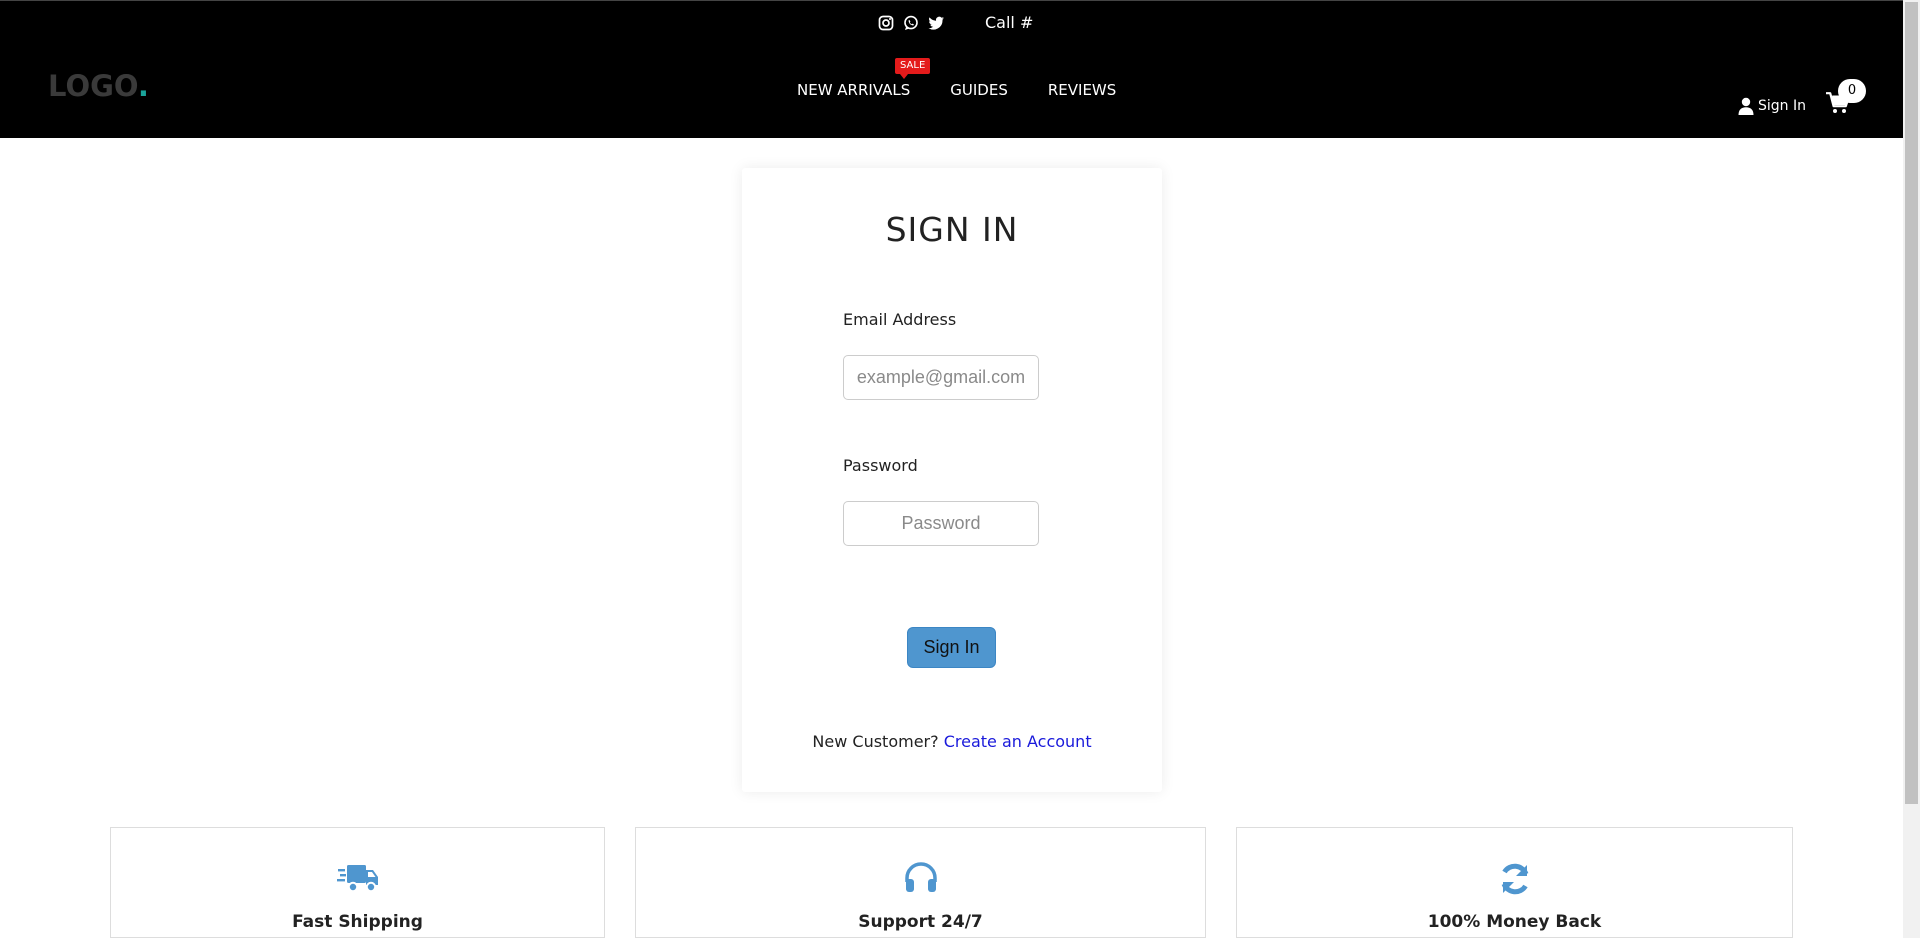  I want to click on call-link: Call #, so click(1009, 22).